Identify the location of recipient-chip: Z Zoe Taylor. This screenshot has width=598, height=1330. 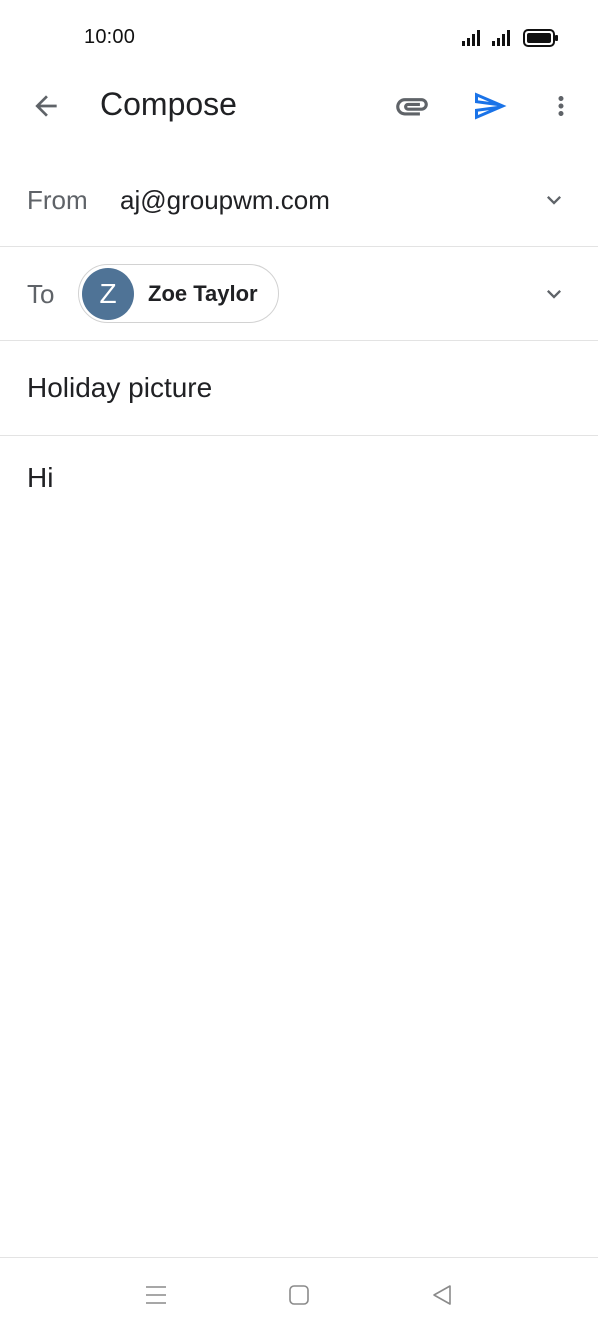
(178, 293).